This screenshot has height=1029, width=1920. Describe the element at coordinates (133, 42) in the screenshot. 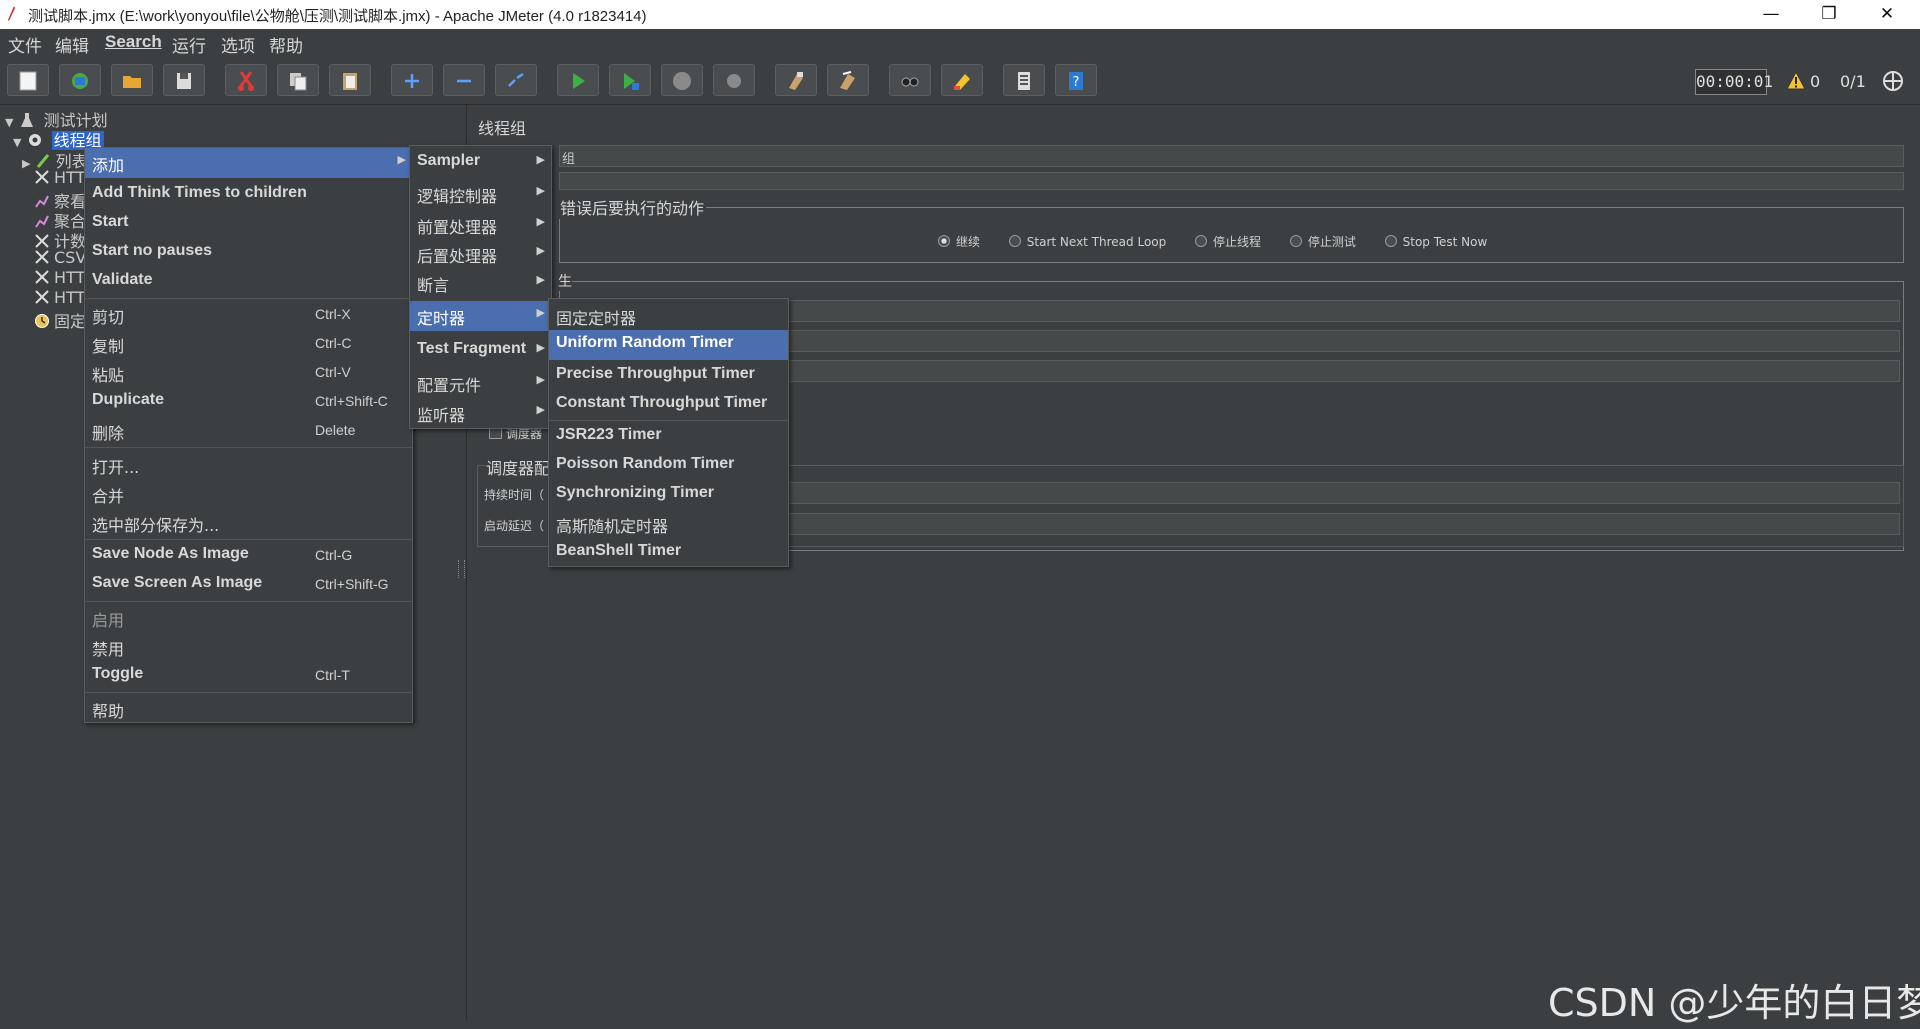

I see `menu-search: Search` at that location.